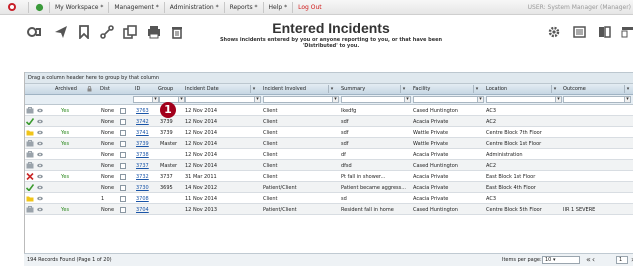 This screenshot has width=633, height=266. Describe the element at coordinates (421, 89) in the screenshot. I see `col-facility: Facility` at that location.